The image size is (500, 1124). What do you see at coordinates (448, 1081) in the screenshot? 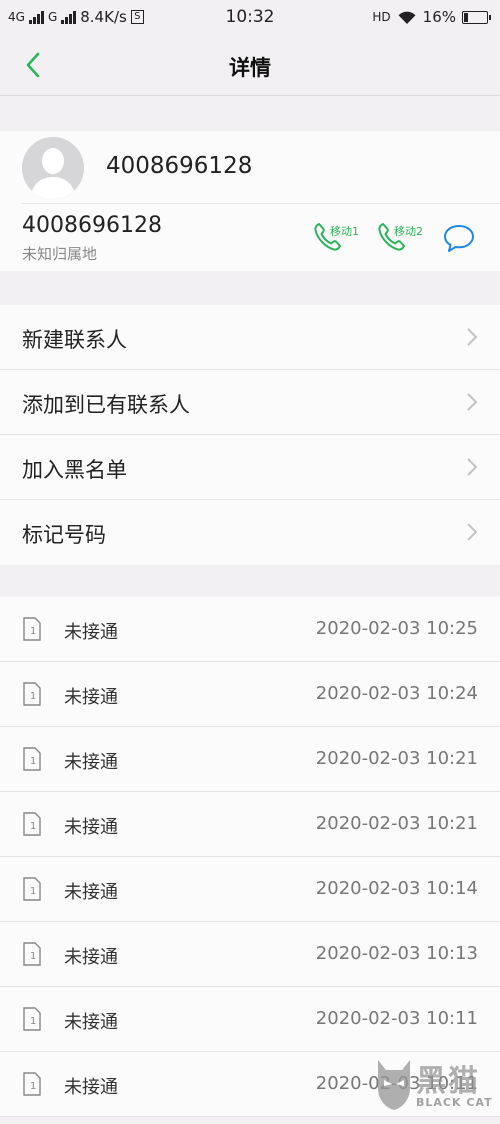
I see `watermark-text: 黑猫` at bounding box center [448, 1081].